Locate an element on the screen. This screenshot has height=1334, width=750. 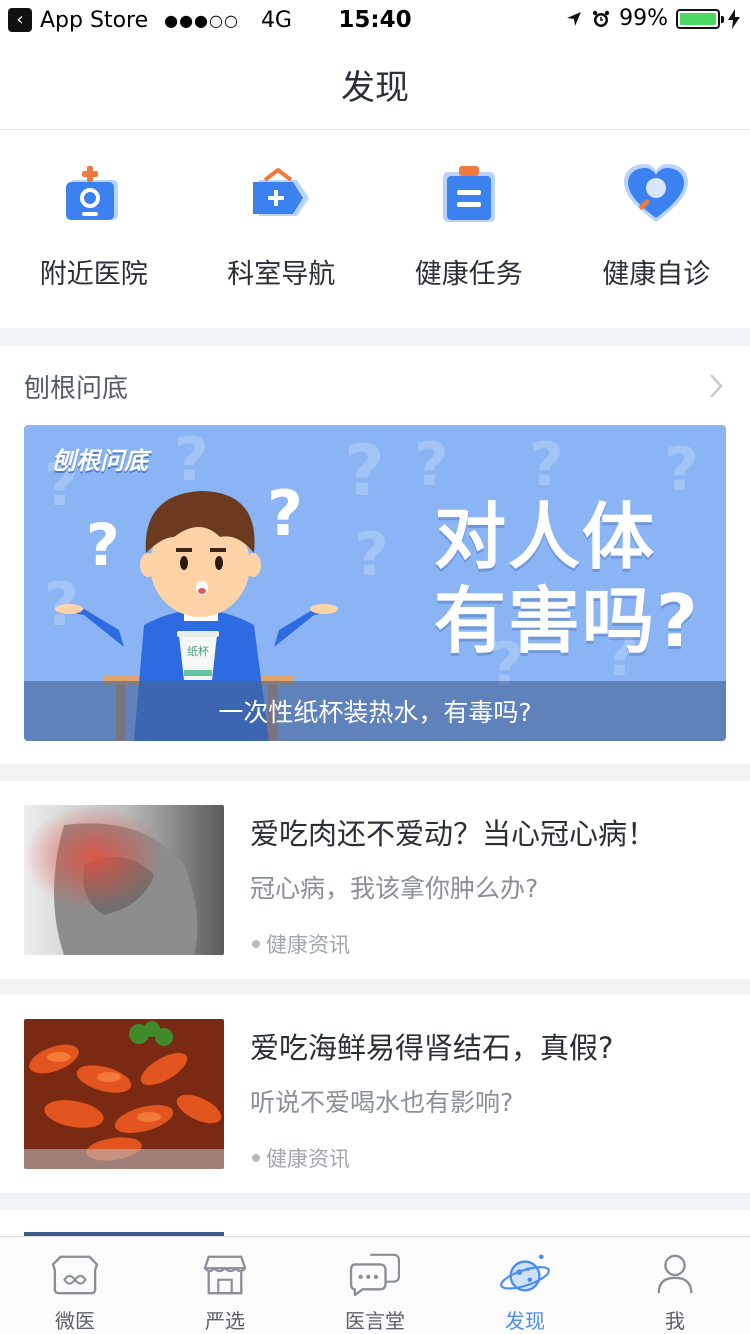
battery-percent: 99% is located at coordinates (643, 18).